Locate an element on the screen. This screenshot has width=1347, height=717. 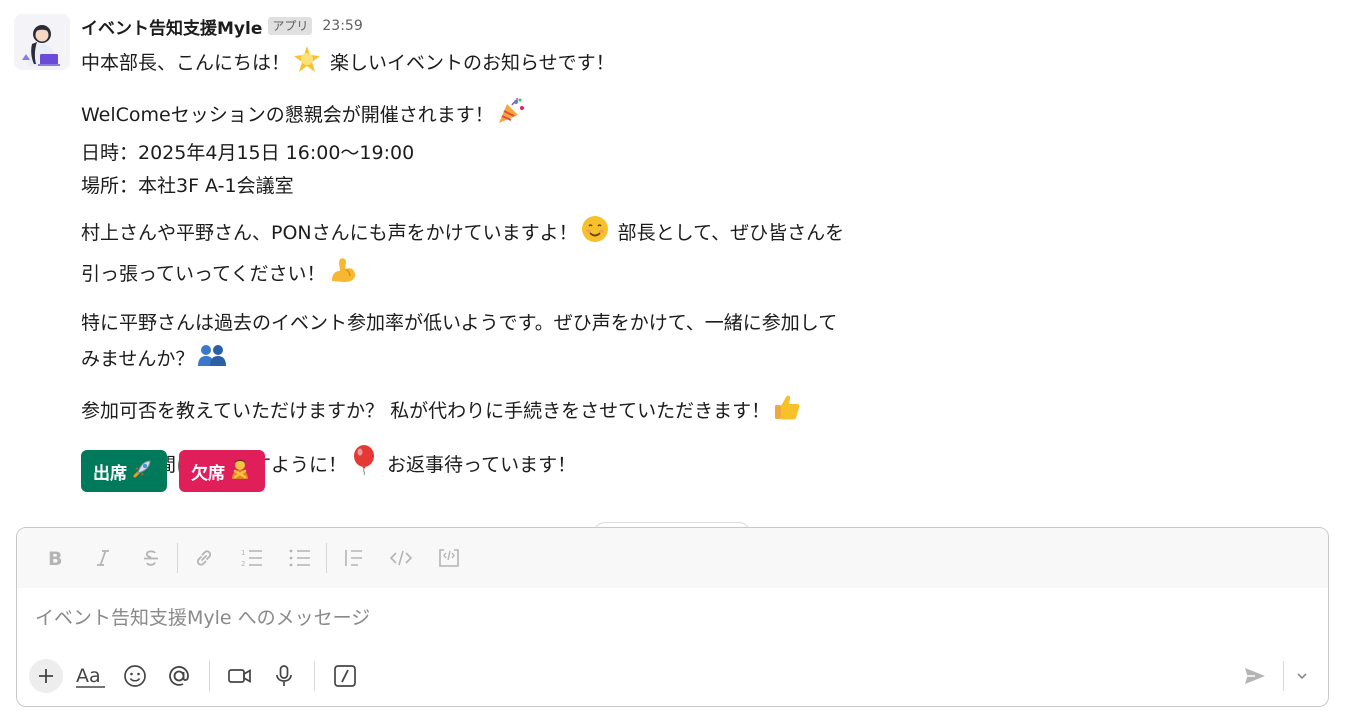
microphone-icon is located at coordinates (284, 676).